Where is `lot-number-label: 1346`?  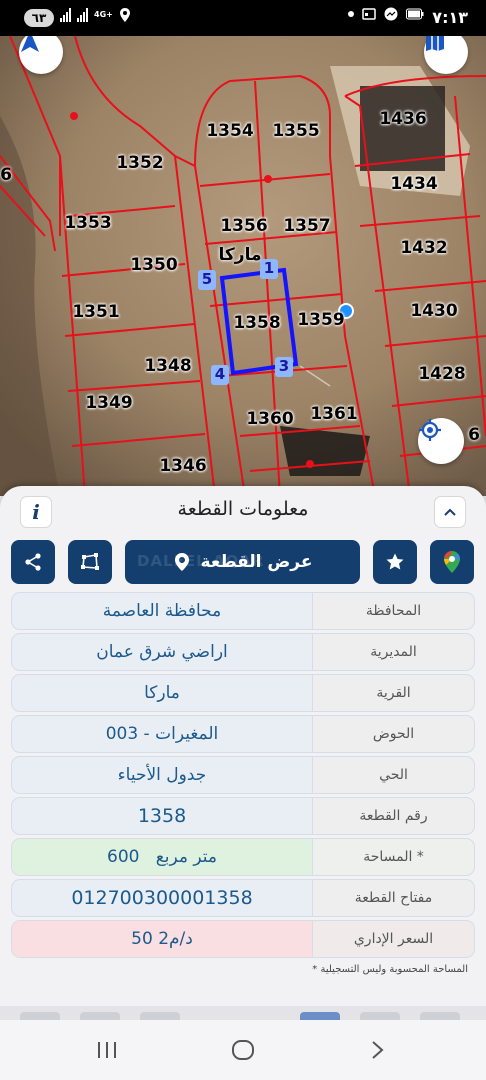 lot-number-label: 1346 is located at coordinates (183, 466).